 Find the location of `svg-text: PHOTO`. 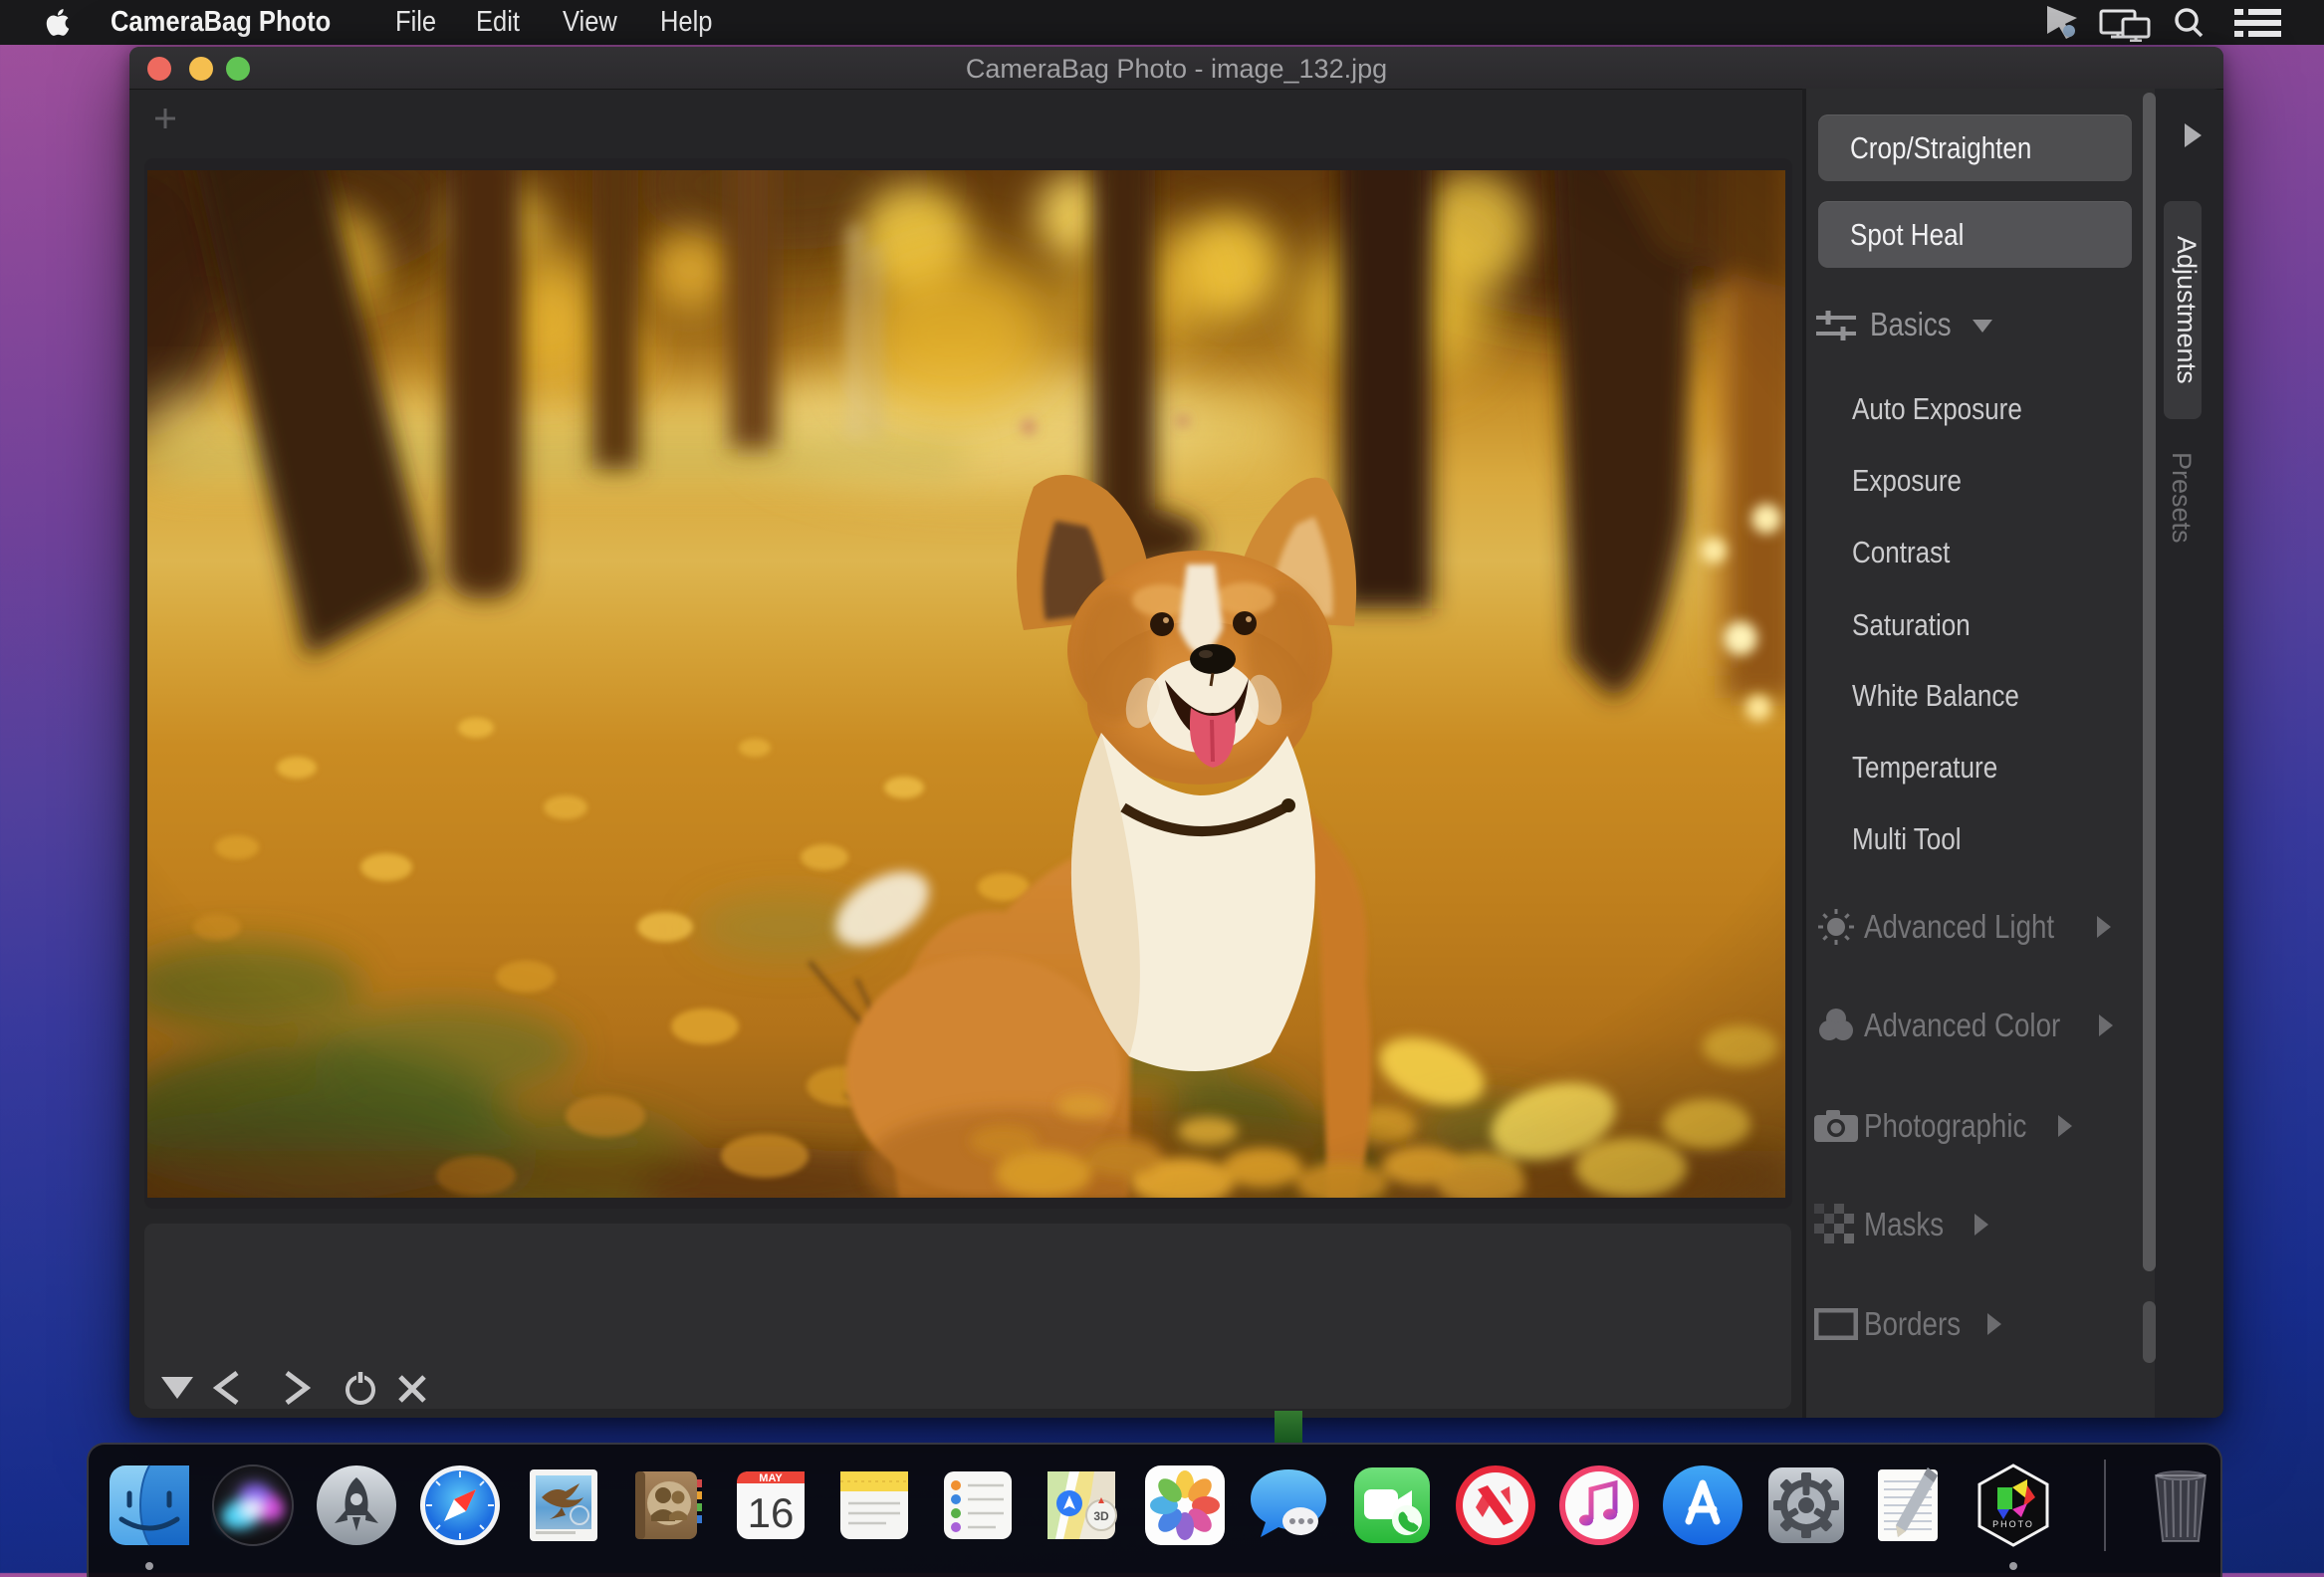

svg-text: PHOTO is located at coordinates (2013, 1524).